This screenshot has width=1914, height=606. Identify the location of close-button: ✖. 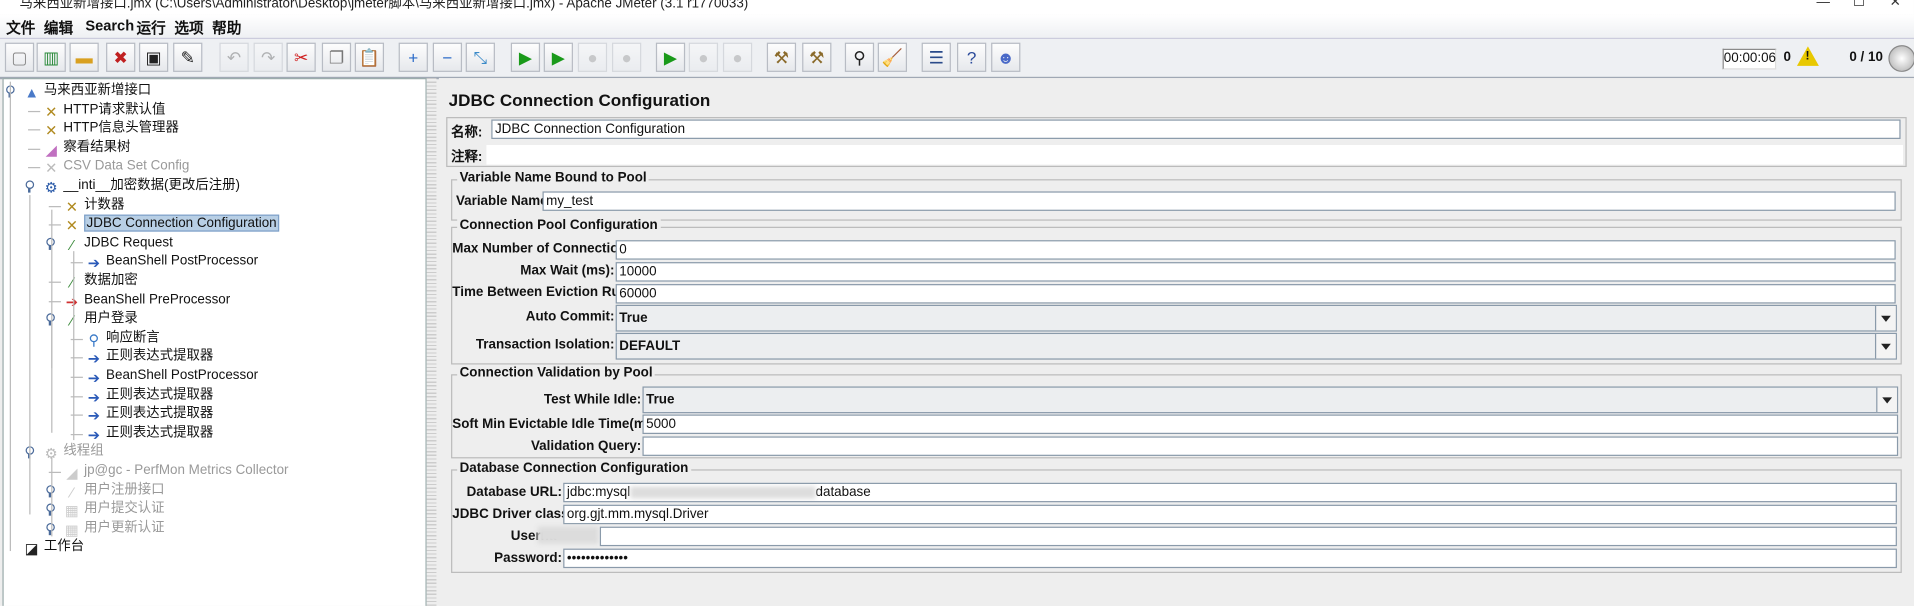
(121, 57).